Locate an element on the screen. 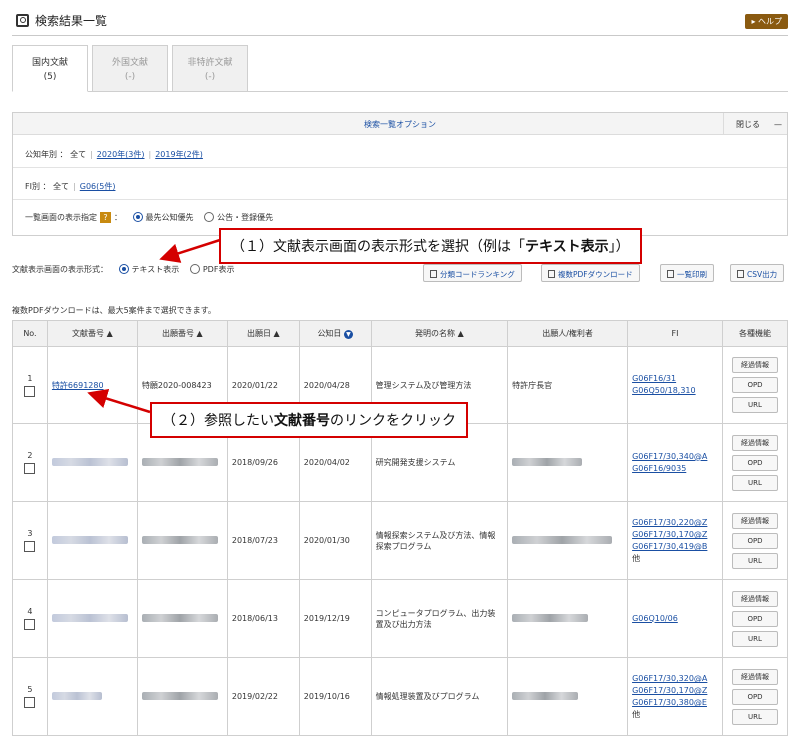 The image size is (800, 740). callout-step-2: （２）参照したい文献番号のリンクをクリック is located at coordinates (309, 420).